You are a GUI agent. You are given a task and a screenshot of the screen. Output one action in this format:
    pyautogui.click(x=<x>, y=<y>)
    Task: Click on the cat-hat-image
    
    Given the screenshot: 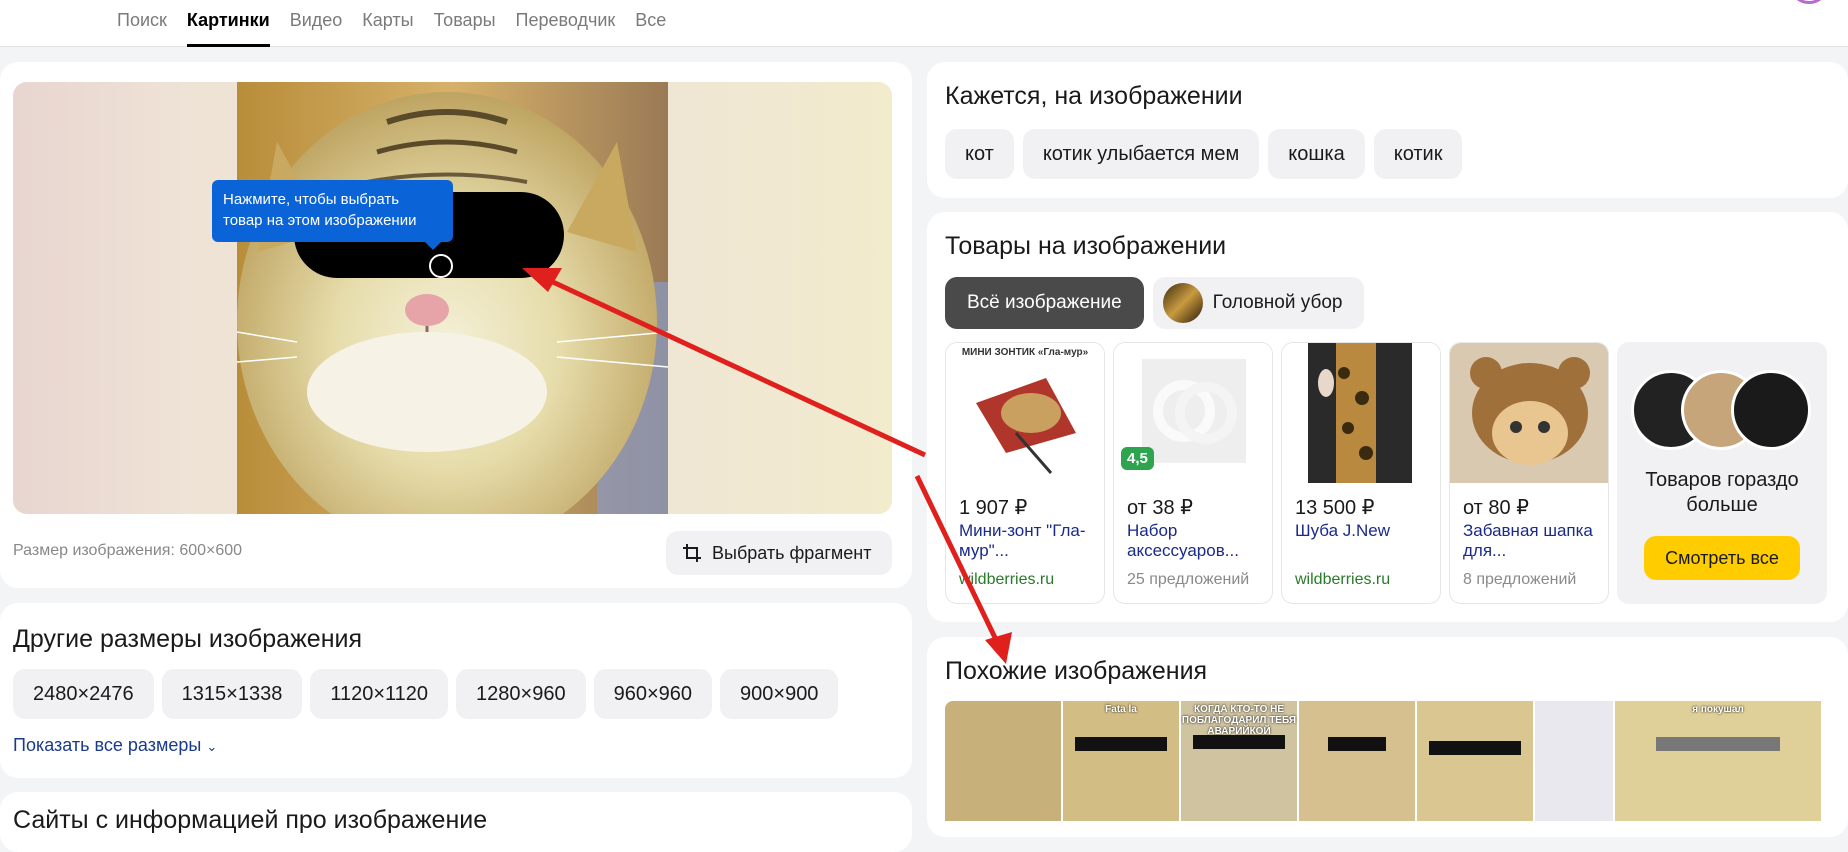 What is the action you would take?
    pyautogui.click(x=1530, y=411)
    